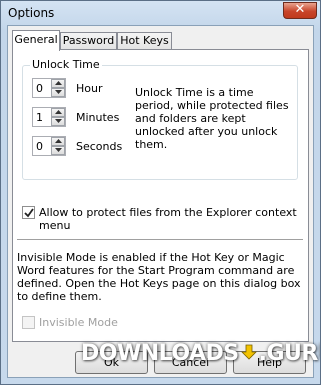 Image resolution: width=321 pixels, height=385 pixels. Describe the element at coordinates (99, 146) in the screenshot. I see `seconds-label: Seconds` at that location.